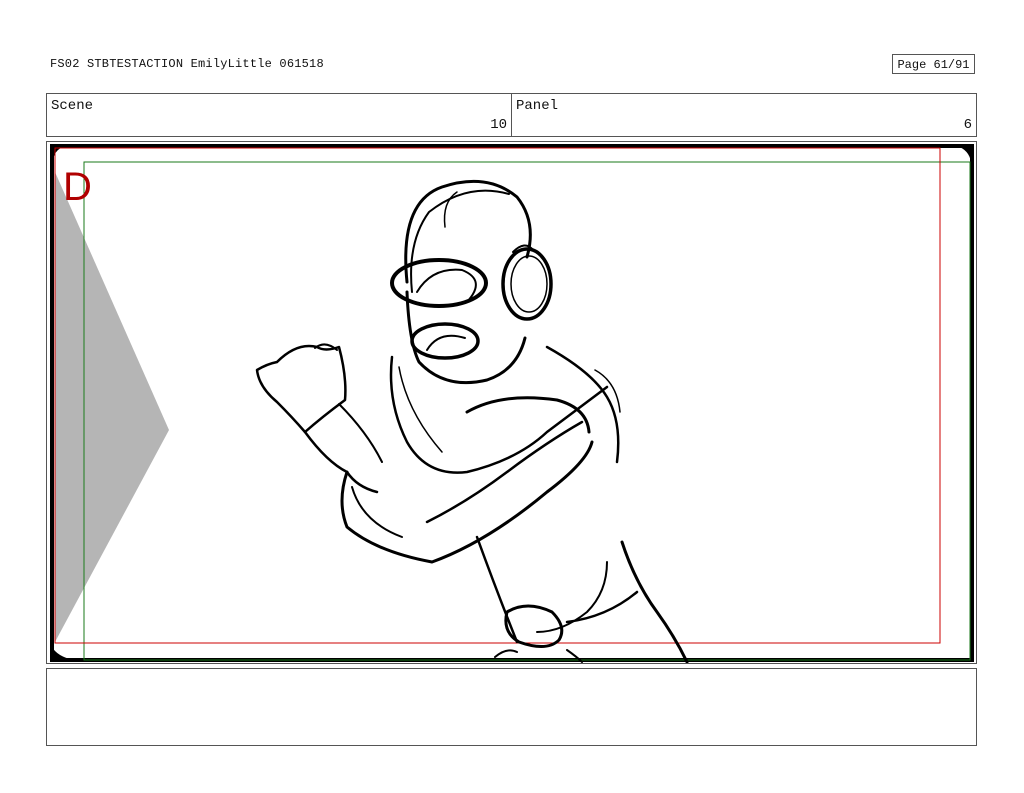  I want to click on corner-letter: D, so click(77, 187).